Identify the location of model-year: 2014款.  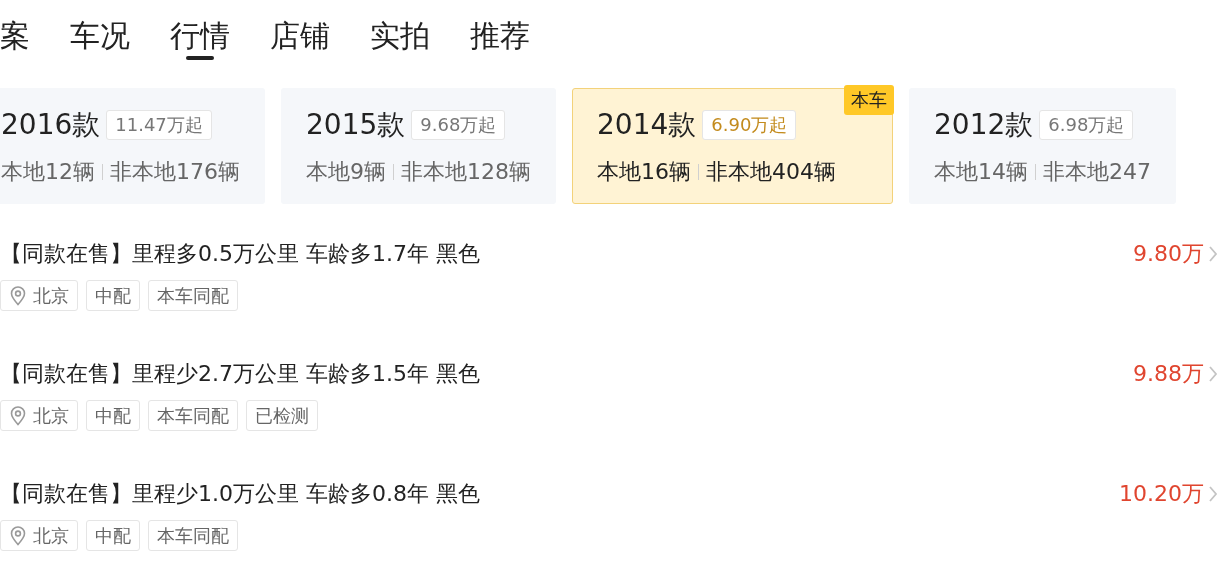
(647, 125).